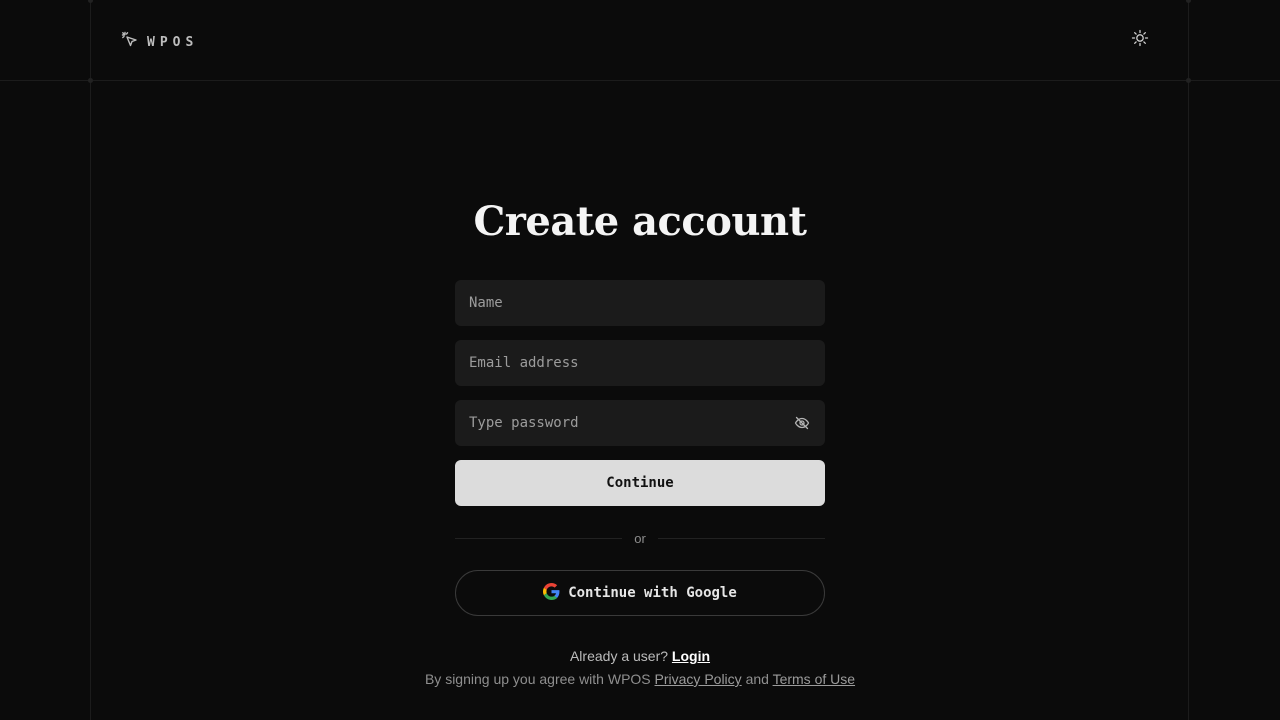 The height and width of the screenshot is (720, 1280). What do you see at coordinates (691, 656) in the screenshot?
I see `login-link: Login` at bounding box center [691, 656].